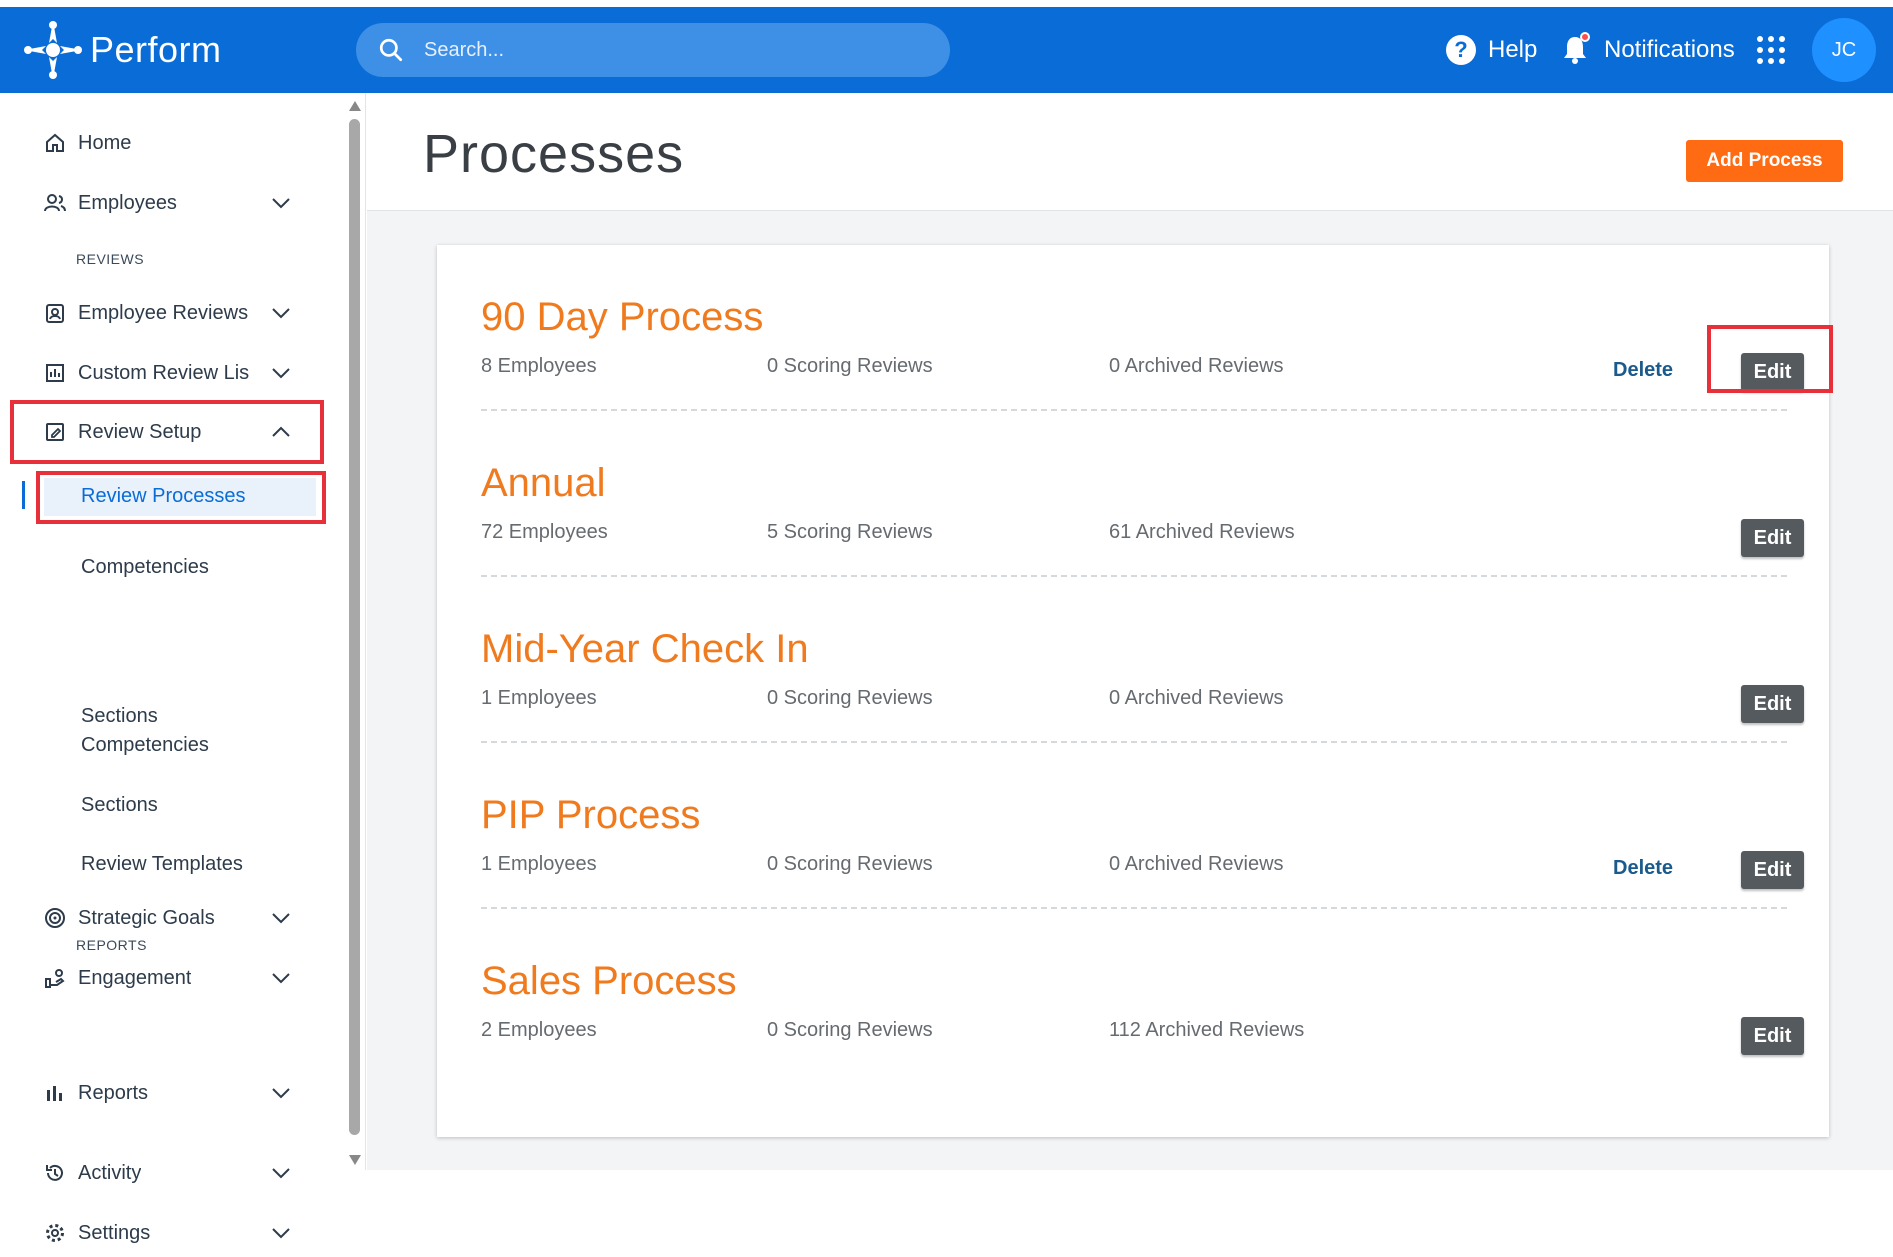  Describe the element at coordinates (354, 627) in the screenshot. I see `sidebar-scrollbar-thumb` at that location.